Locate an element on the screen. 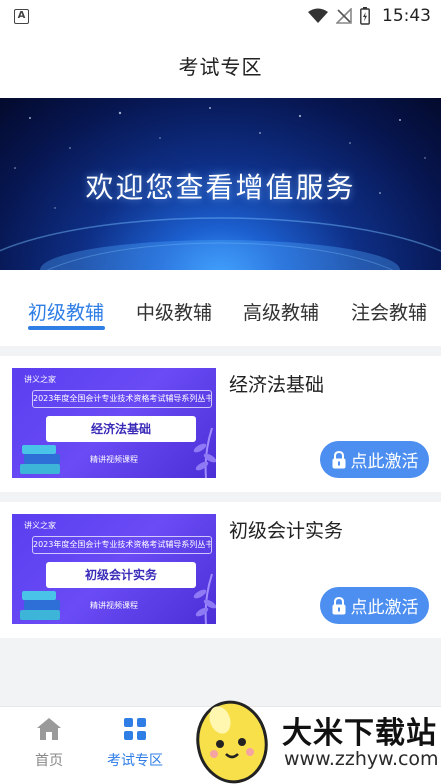  watermark-title: 大米下载站 is located at coordinates (359, 733).